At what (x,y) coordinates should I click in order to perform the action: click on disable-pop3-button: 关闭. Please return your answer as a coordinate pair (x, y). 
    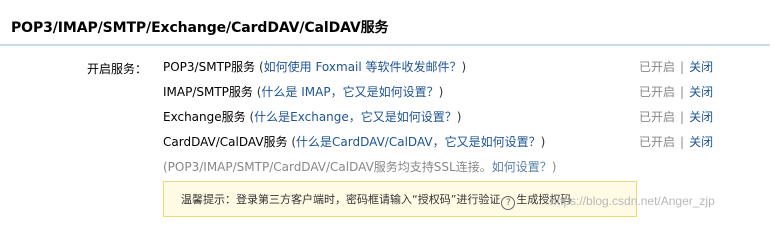
    Looking at the image, I should click on (701, 67).